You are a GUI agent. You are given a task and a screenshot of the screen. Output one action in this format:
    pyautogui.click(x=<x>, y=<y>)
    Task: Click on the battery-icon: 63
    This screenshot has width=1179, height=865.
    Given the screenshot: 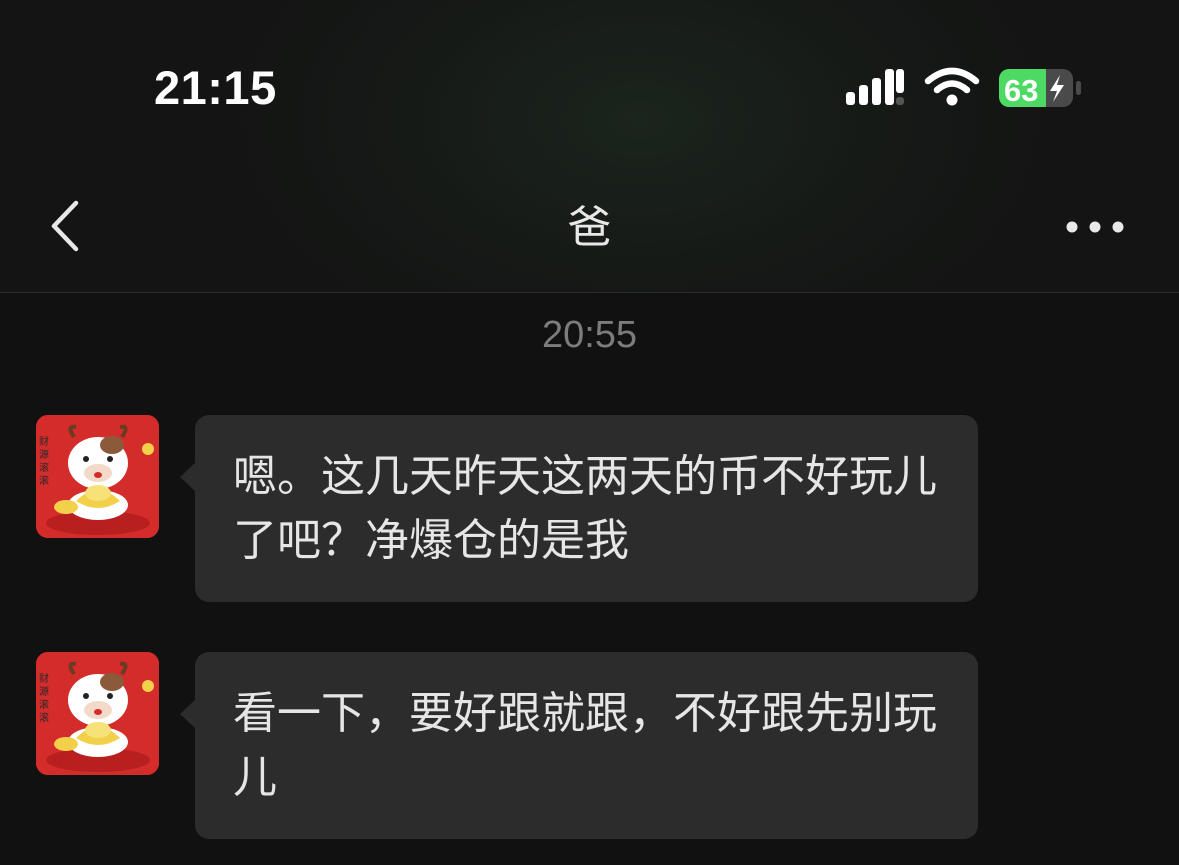 What is the action you would take?
    pyautogui.click(x=1040, y=88)
    